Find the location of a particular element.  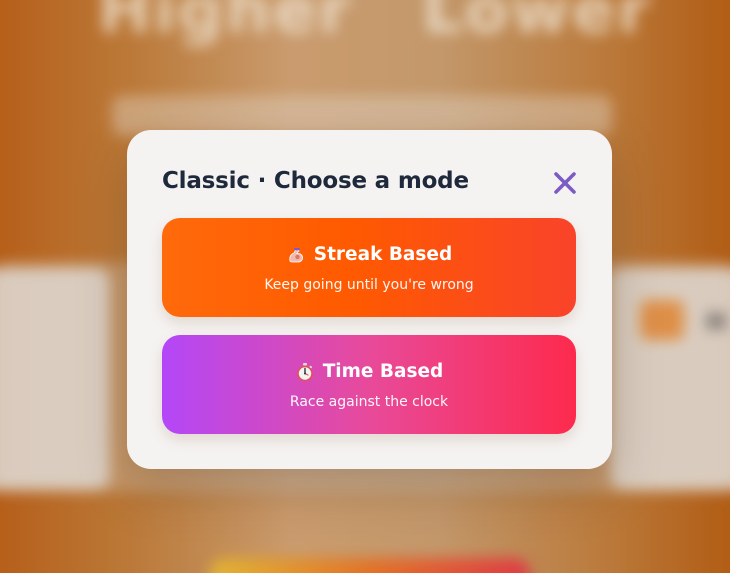

close-button is located at coordinates (565, 183).